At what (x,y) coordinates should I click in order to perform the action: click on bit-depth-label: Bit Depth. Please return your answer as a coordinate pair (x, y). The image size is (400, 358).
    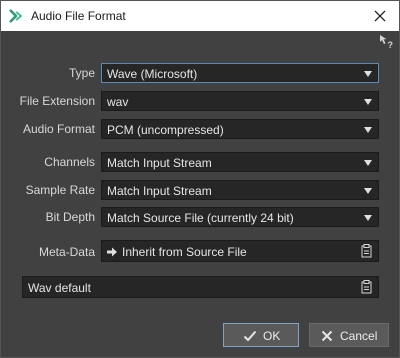
    Looking at the image, I should click on (70, 217).